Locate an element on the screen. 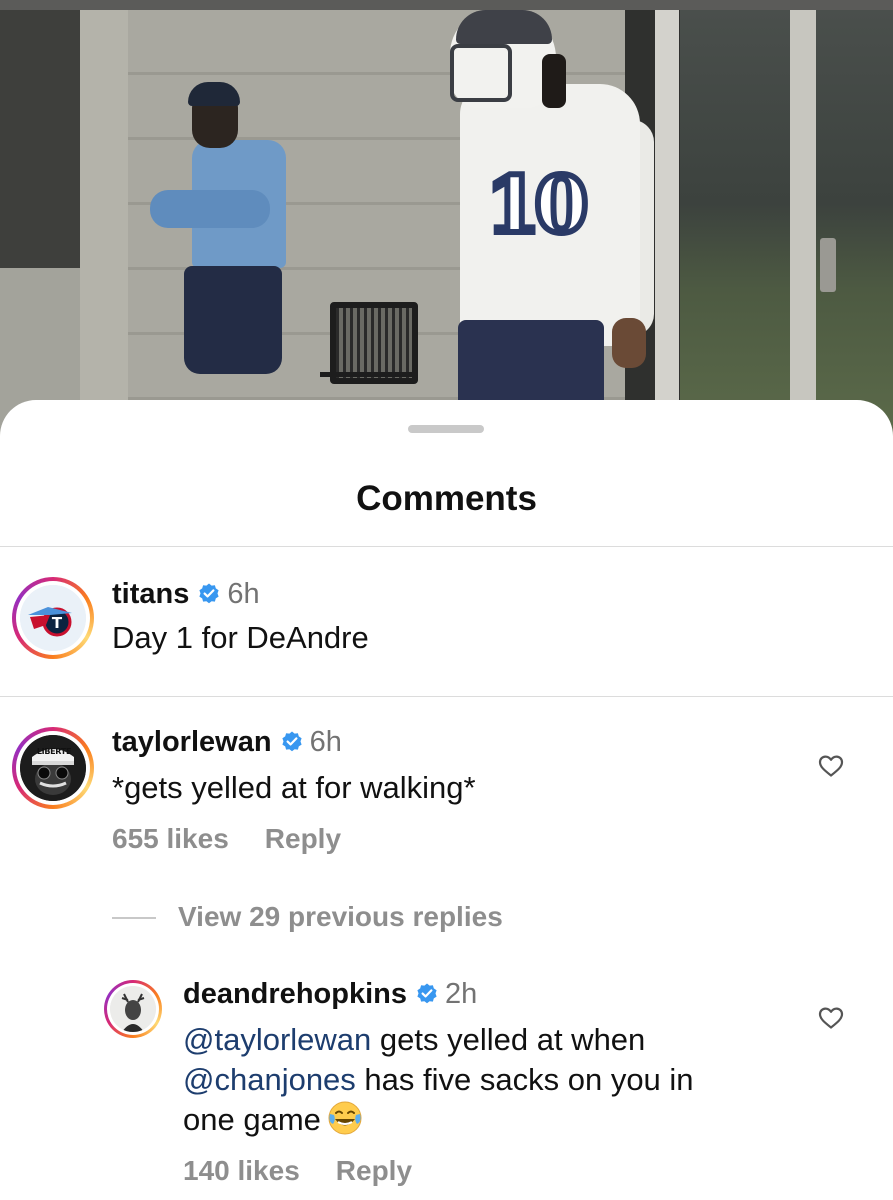  comment-fragment: one game is located at coordinates (252, 1119).